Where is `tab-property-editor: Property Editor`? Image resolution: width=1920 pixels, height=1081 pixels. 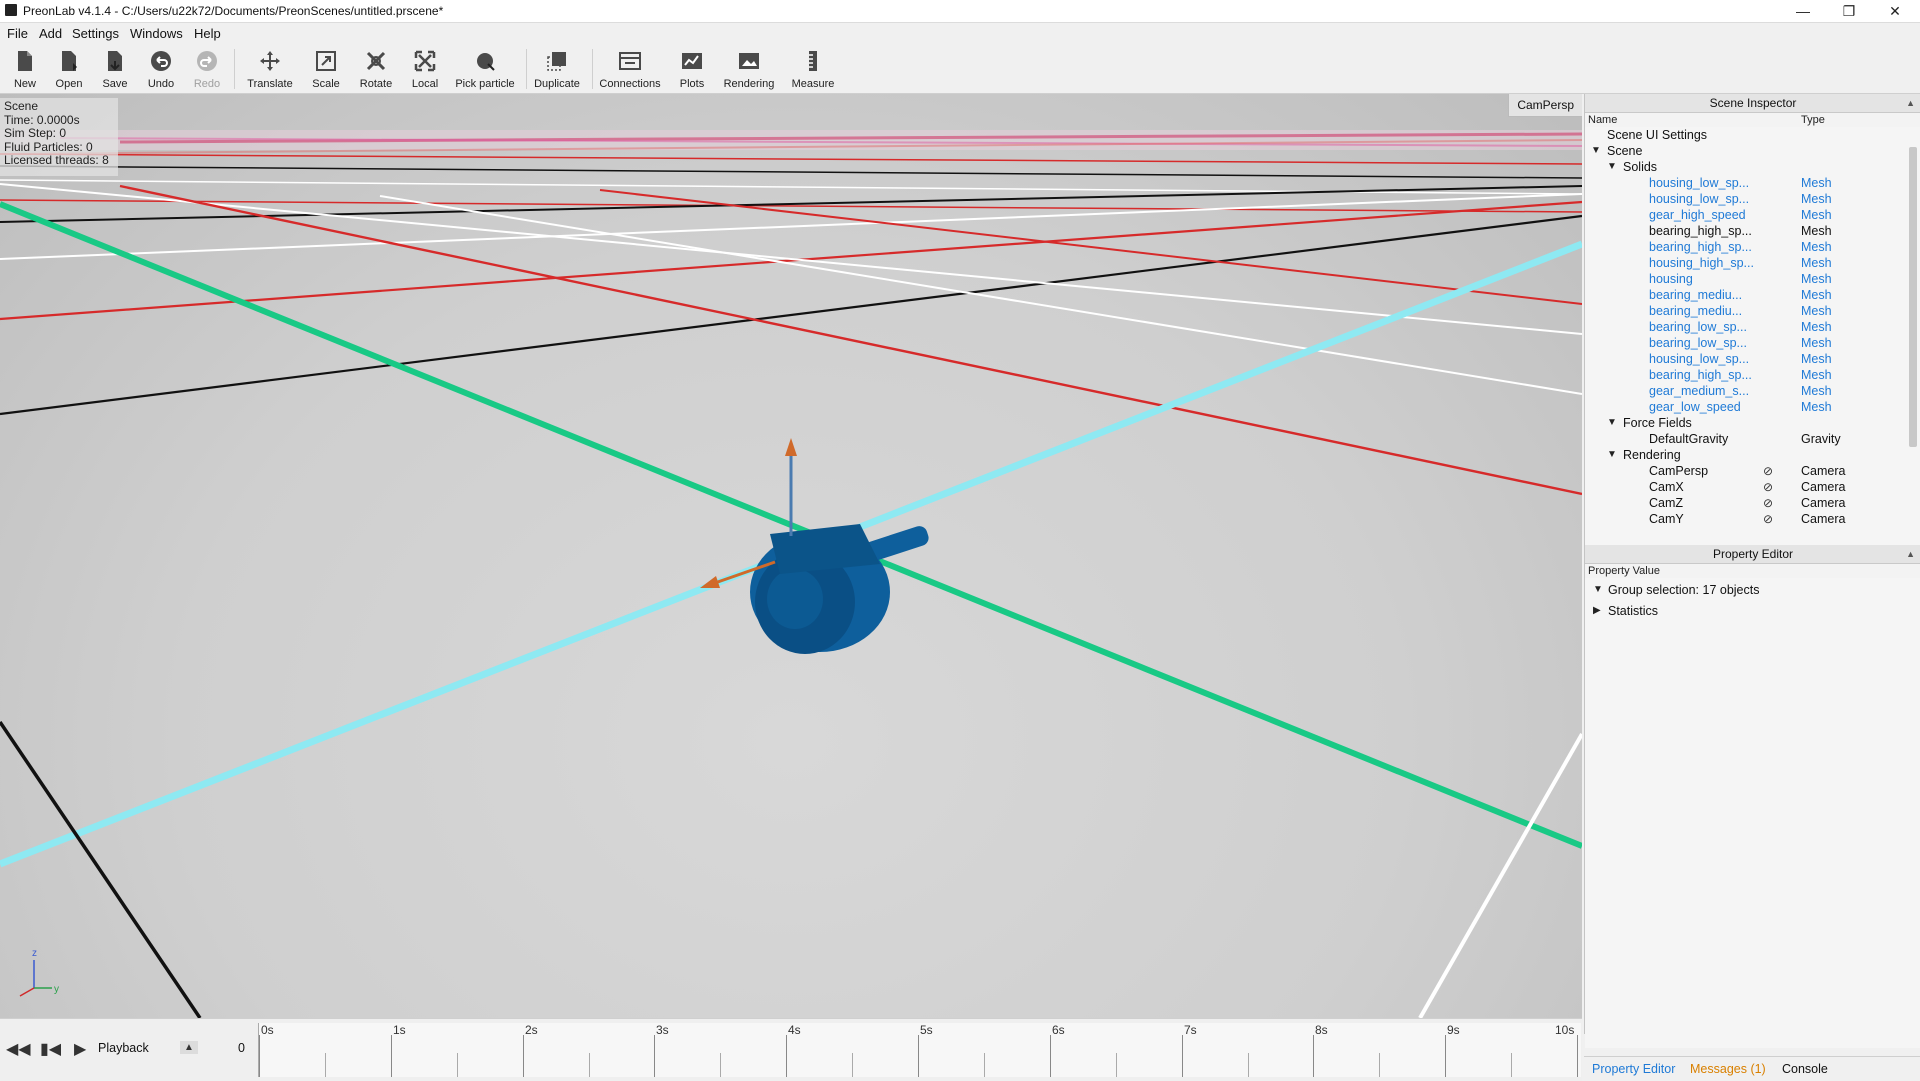 tab-property-editor: Property Editor is located at coordinates (1633, 1069).